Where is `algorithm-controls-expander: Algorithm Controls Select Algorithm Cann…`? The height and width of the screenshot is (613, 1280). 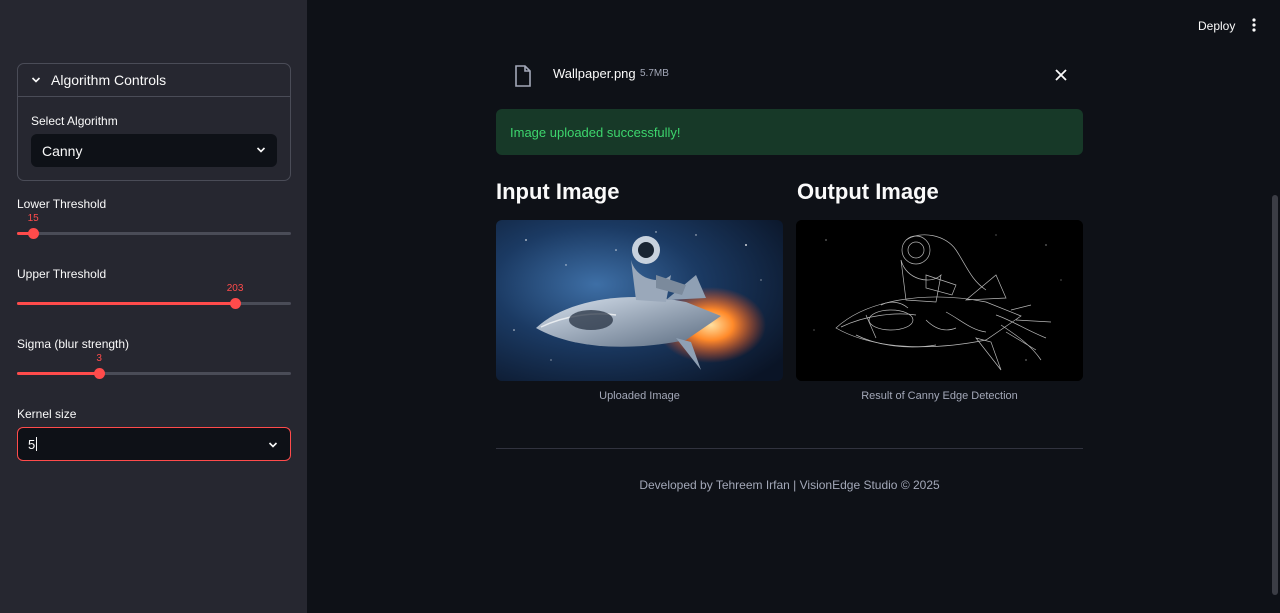 algorithm-controls-expander: Algorithm Controls Select Algorithm Cann… is located at coordinates (154, 122).